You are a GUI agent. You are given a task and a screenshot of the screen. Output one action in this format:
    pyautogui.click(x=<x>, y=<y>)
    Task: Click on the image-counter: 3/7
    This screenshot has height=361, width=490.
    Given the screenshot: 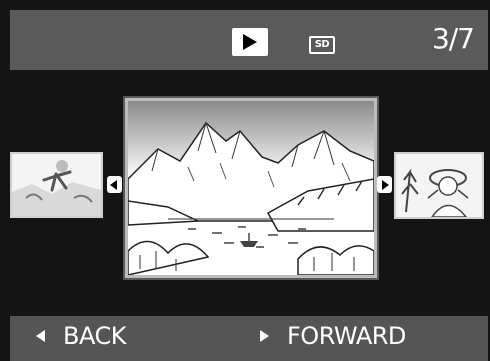 What is the action you would take?
    pyautogui.click(x=453, y=38)
    